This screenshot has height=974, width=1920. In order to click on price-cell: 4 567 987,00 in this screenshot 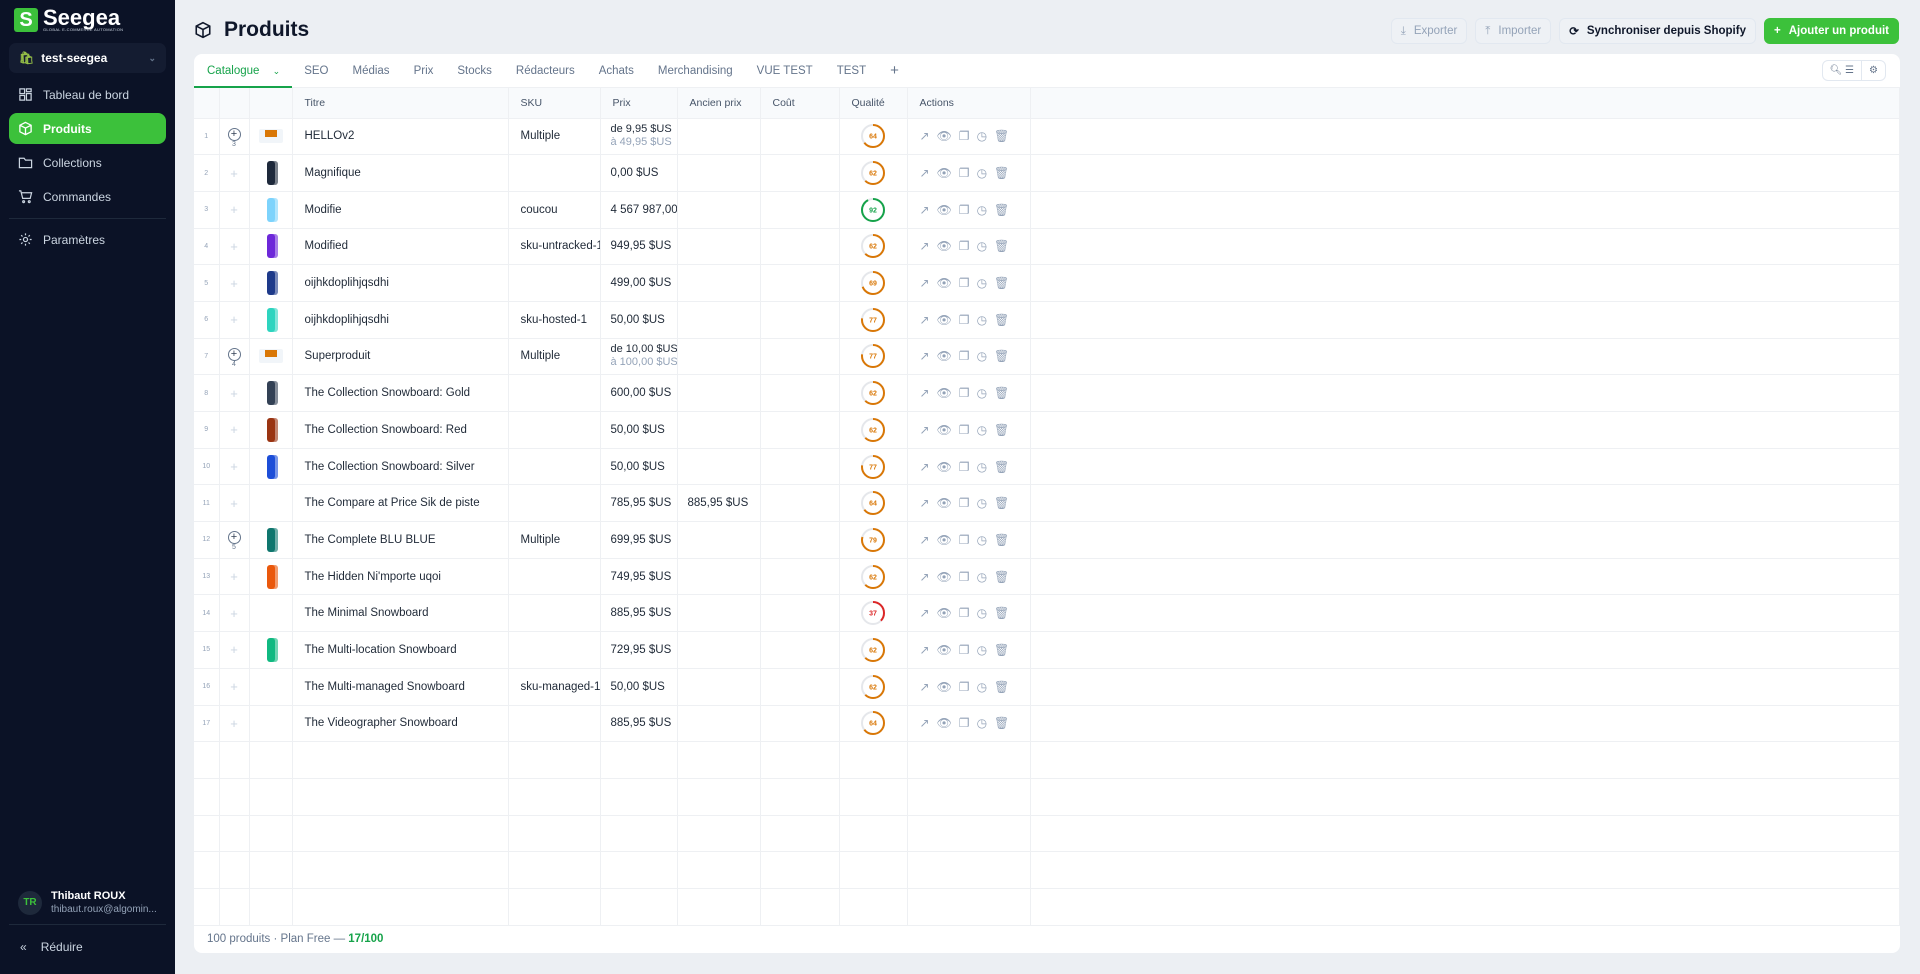, I will do `click(639, 210)`.